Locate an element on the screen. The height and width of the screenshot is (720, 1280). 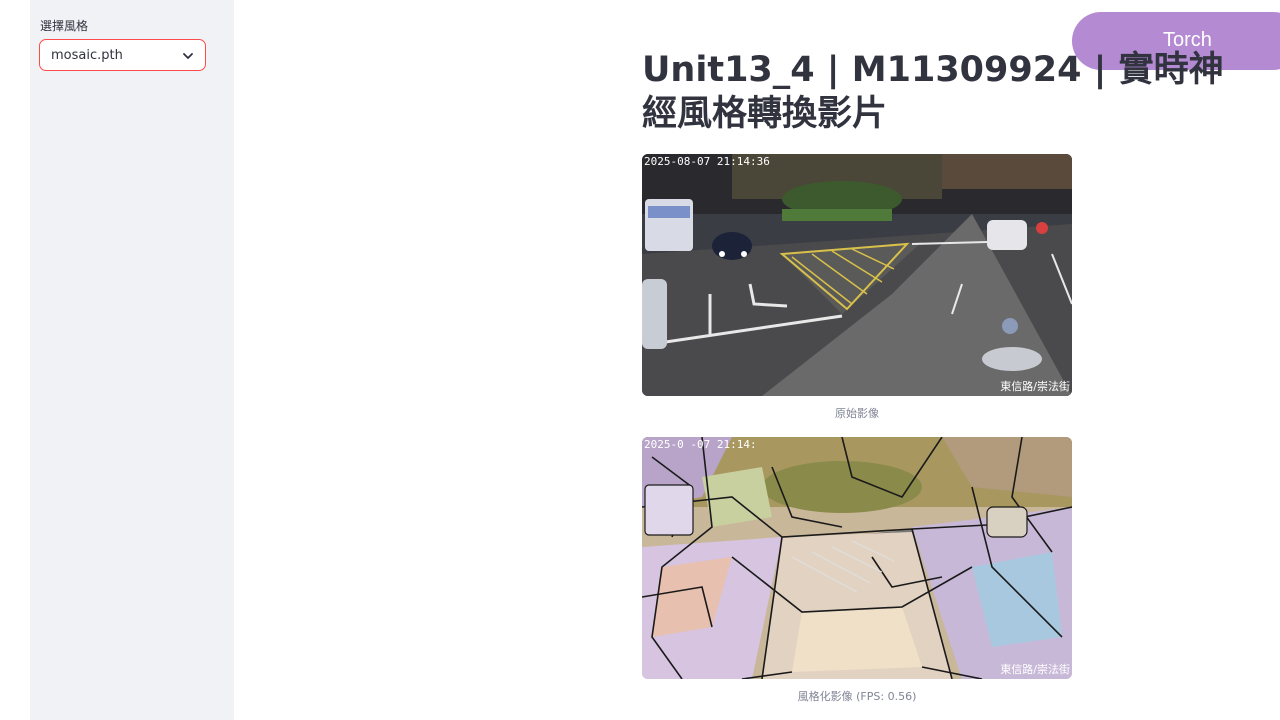
stylized-location: 東信路/崇法街 is located at coordinates (1035, 669).